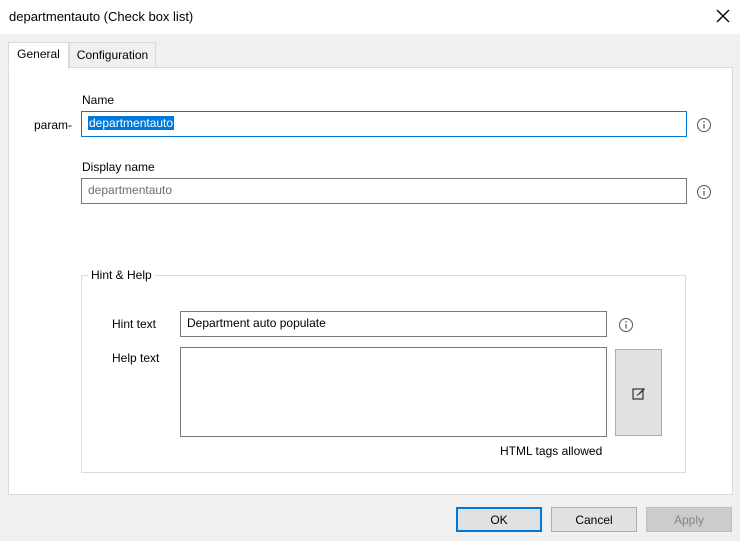  Describe the element at coordinates (98, 100) in the screenshot. I see `name-label: Name` at that location.